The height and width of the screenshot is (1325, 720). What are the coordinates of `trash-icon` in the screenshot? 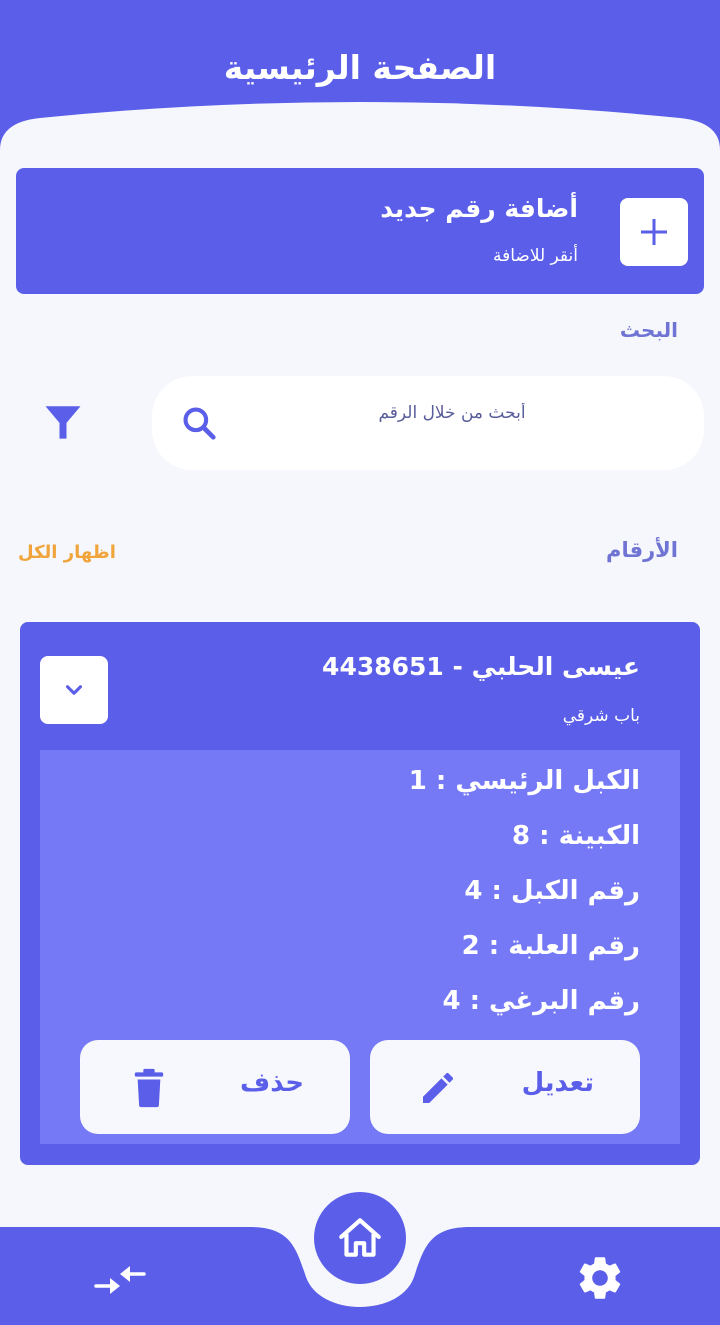 It's located at (149, 1088).